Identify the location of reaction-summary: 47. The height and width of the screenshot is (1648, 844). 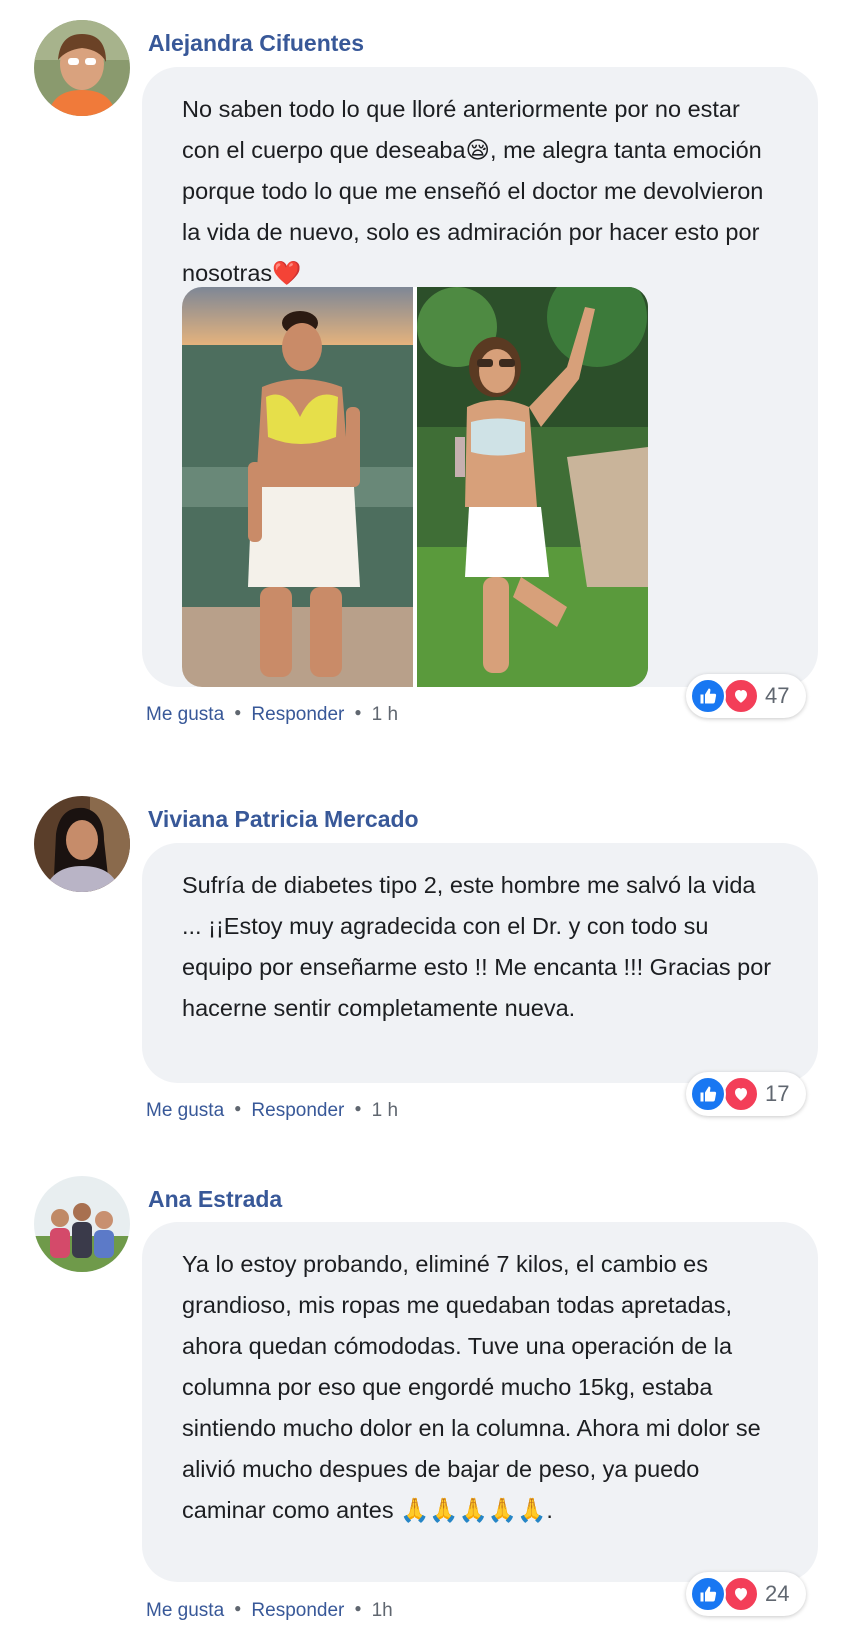
(746, 696).